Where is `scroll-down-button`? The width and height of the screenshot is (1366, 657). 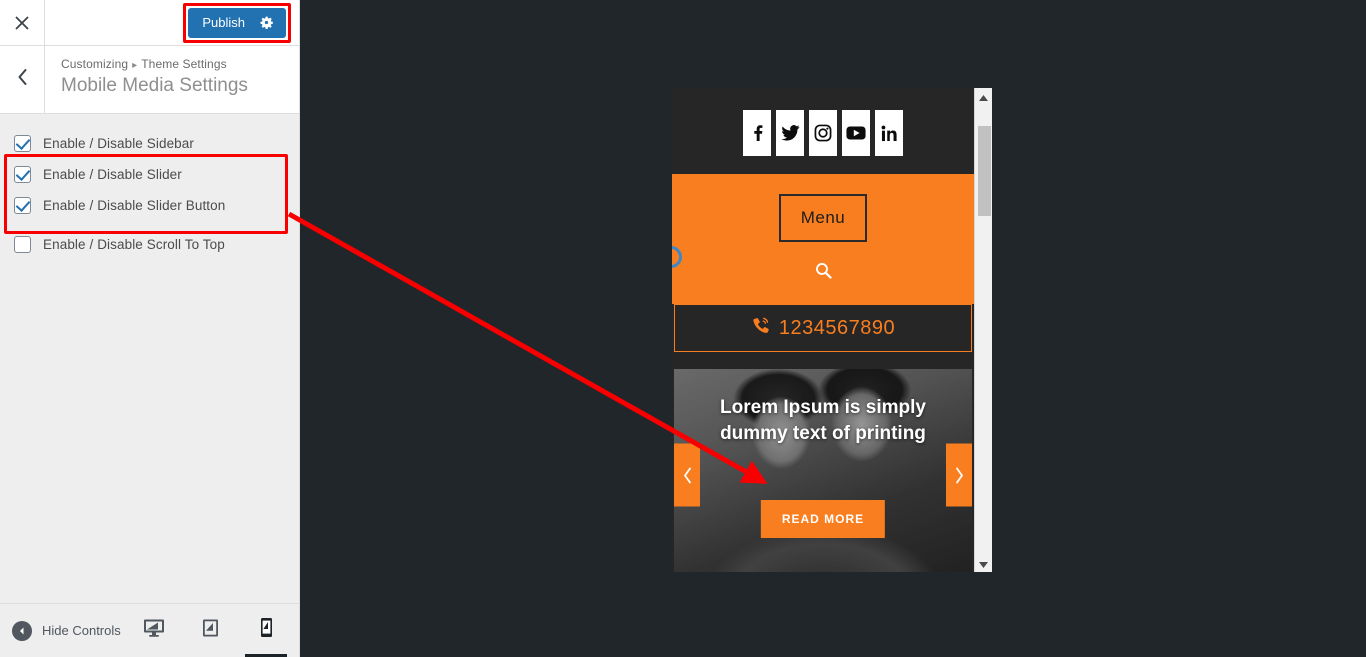
scroll-down-button is located at coordinates (983, 563).